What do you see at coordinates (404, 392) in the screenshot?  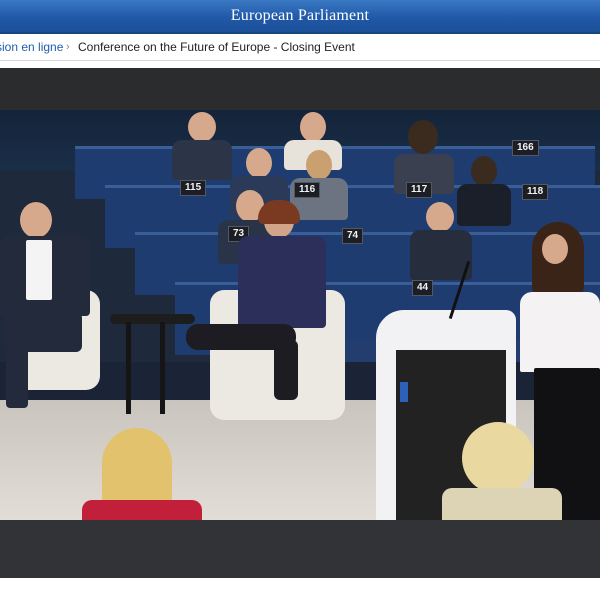 I see `ep-logo-icon` at bounding box center [404, 392].